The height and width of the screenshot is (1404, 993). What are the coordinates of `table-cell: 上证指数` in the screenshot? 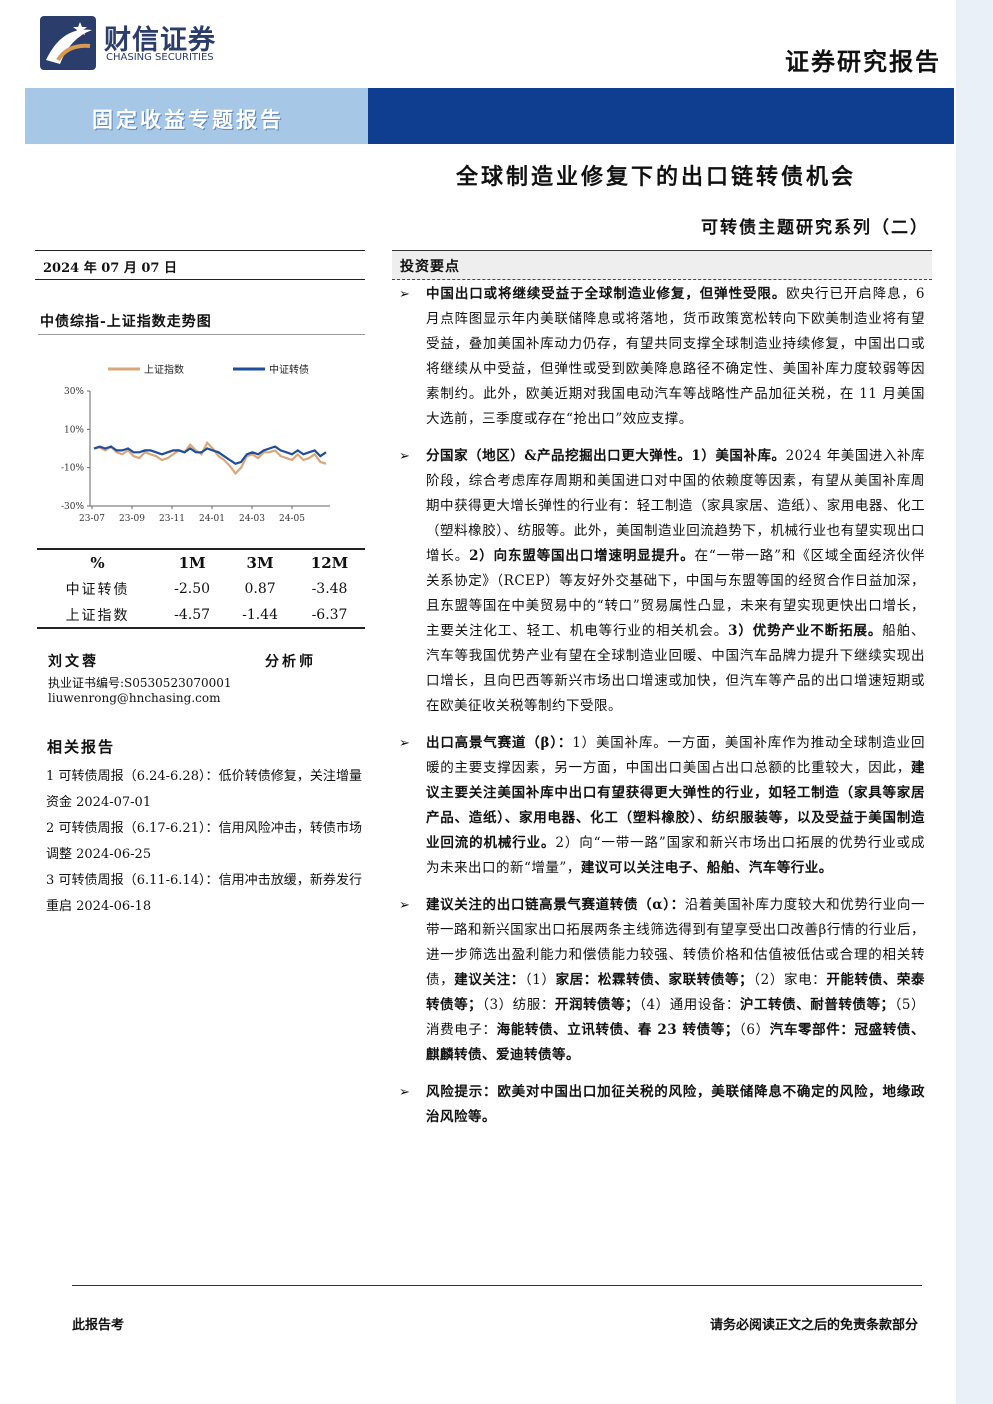 It's located at (97, 615).